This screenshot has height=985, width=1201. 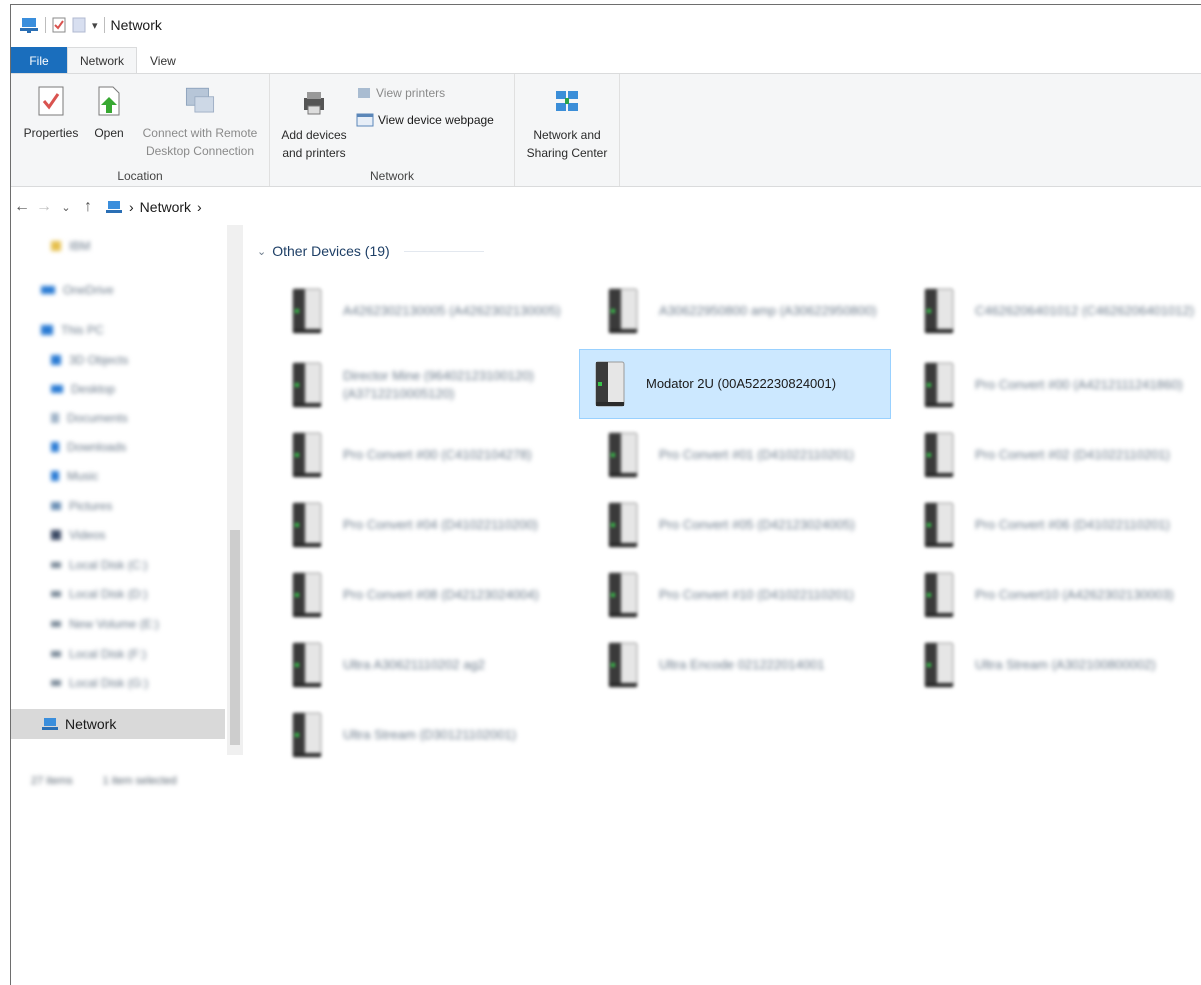 I want to click on device-group-header: ⌄ Other Devices (19), so click(x=370, y=251).